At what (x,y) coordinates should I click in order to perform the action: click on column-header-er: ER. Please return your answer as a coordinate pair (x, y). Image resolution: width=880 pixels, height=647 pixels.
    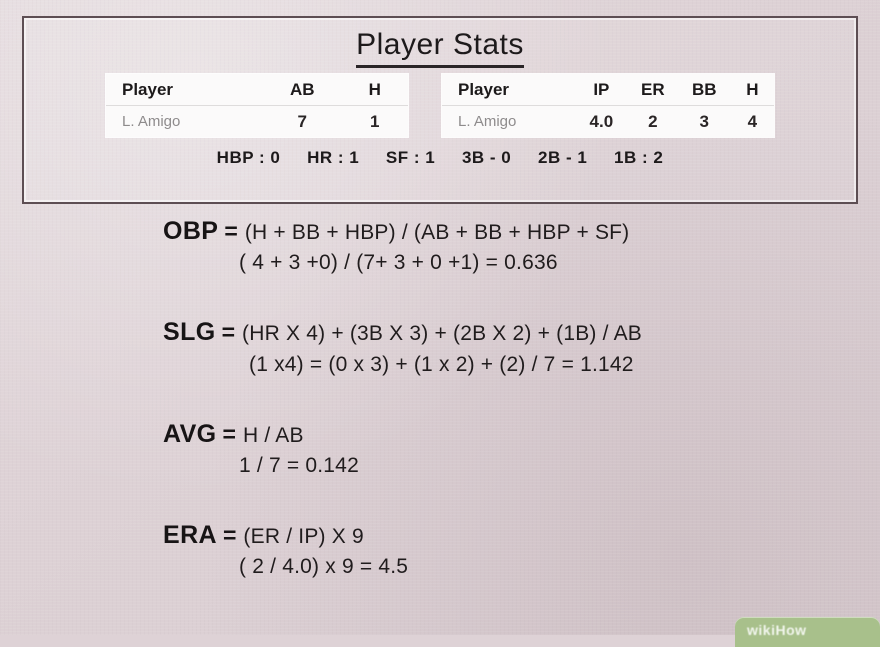
    Looking at the image, I should click on (652, 90).